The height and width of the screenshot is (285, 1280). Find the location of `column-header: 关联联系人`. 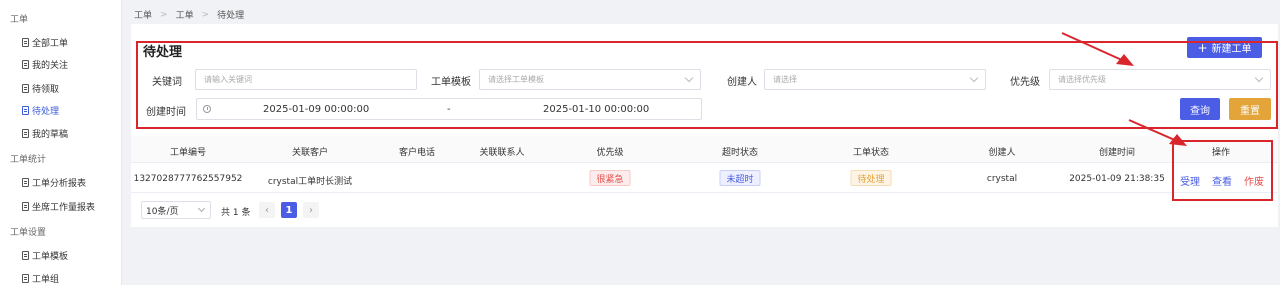

column-header: 关联联系人 is located at coordinates (502, 153).